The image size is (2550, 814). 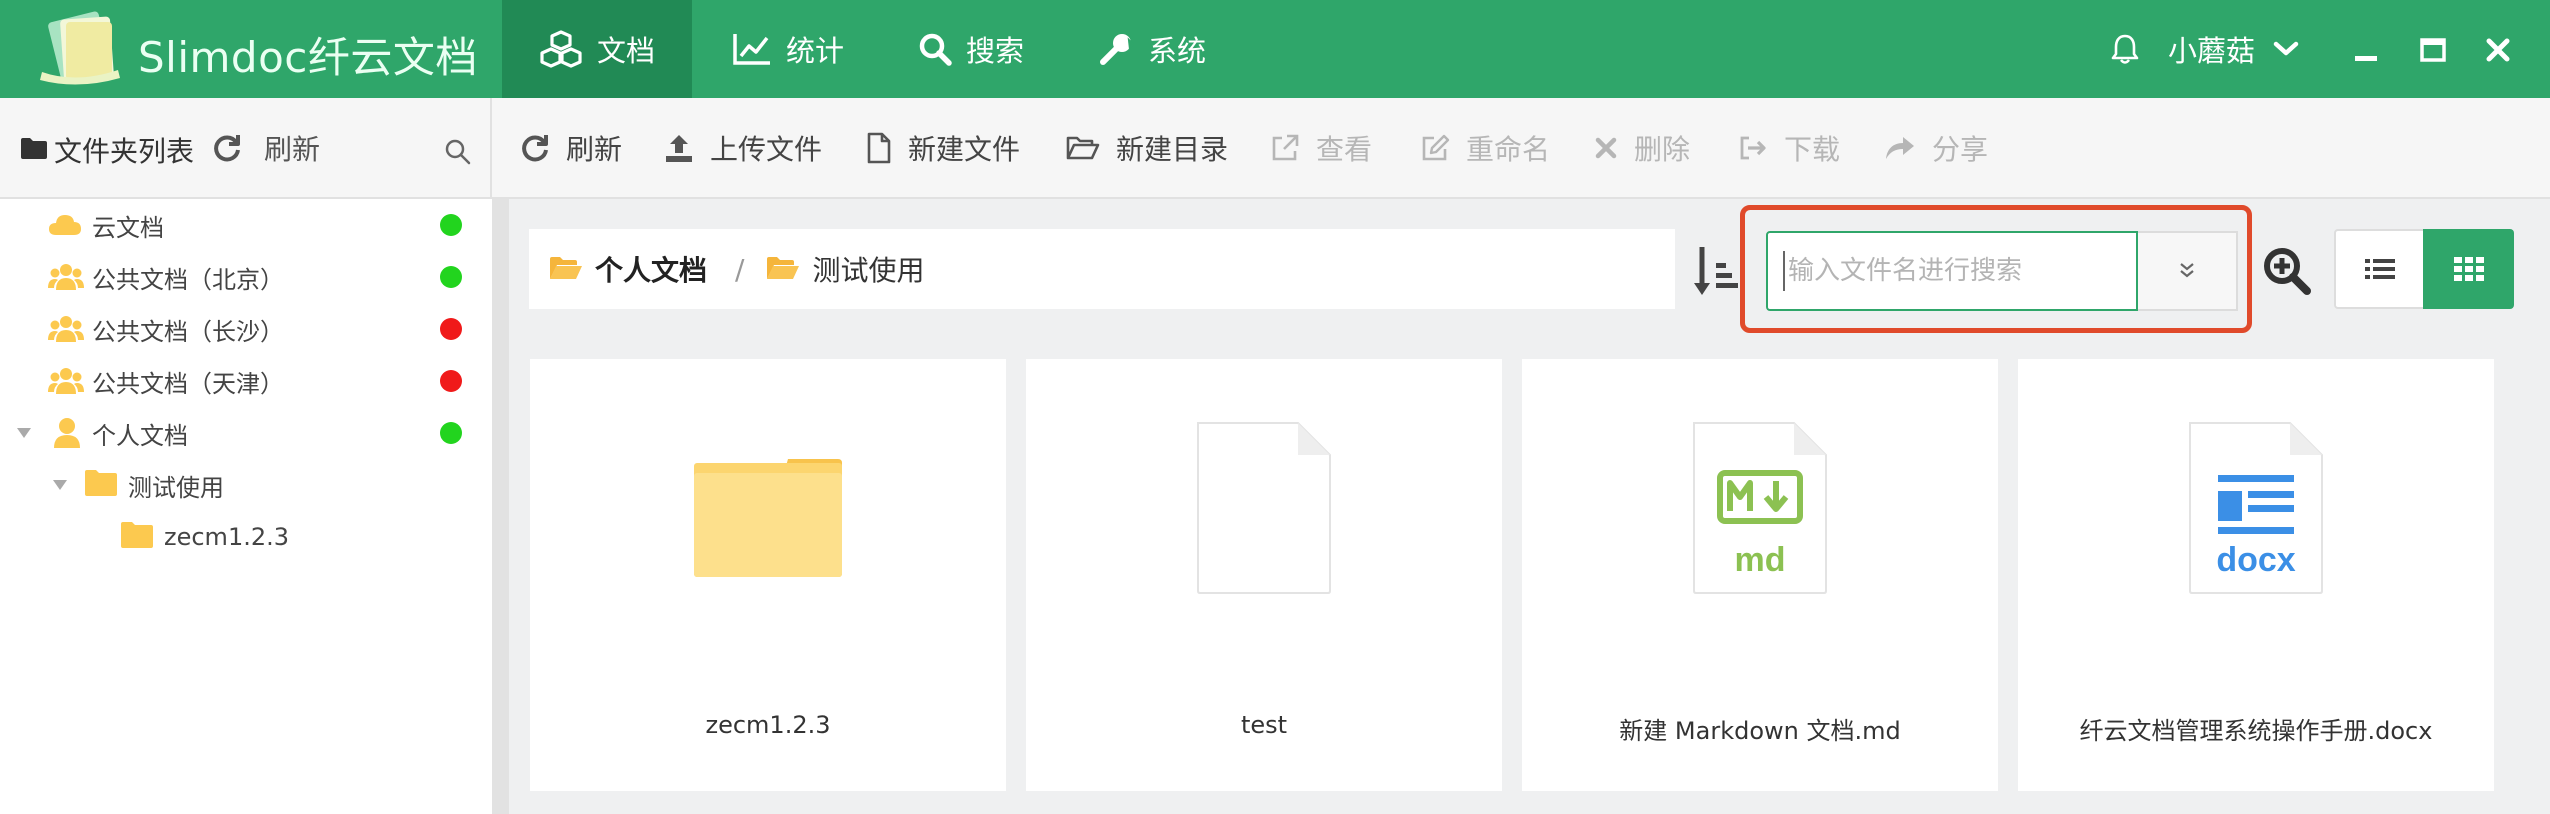 I want to click on nav-docs: 文档, so click(x=597, y=49).